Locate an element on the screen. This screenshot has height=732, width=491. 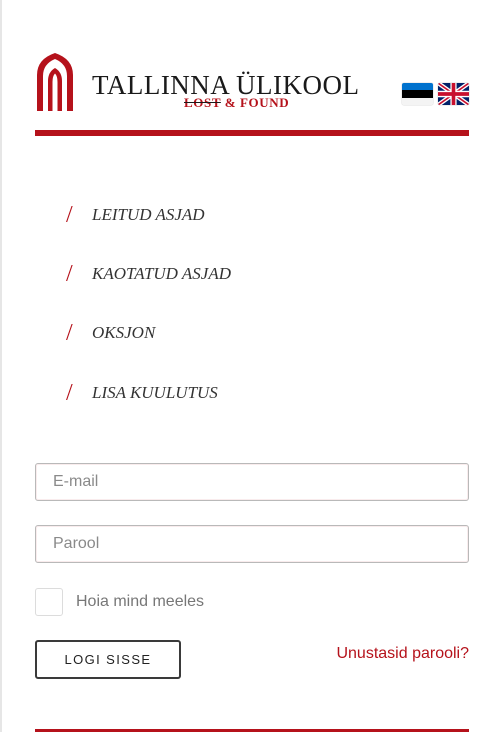
nav-label: LEITUD ASJAD is located at coordinates (148, 214).